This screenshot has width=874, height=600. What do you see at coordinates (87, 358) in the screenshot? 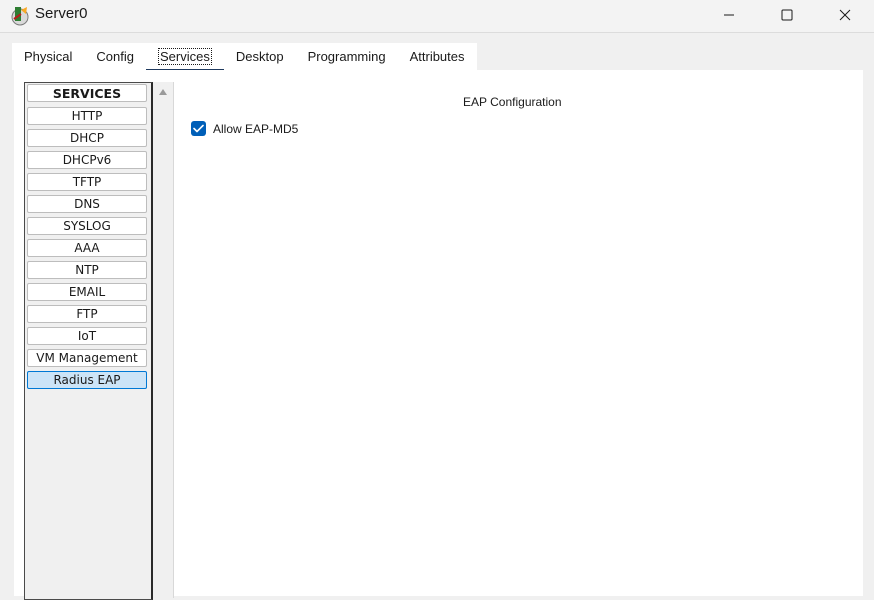
I see `service-vm-management-button: VM Management` at bounding box center [87, 358].